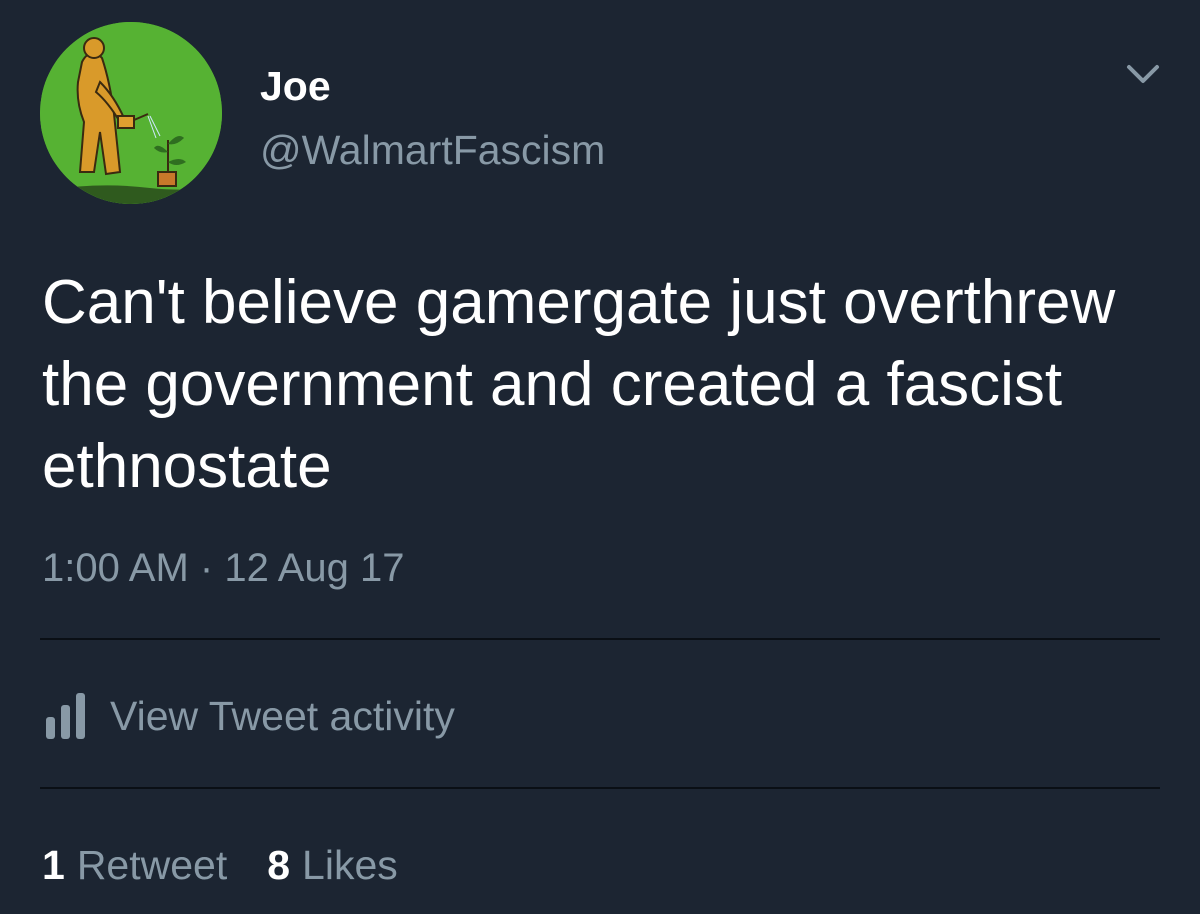  Describe the element at coordinates (65, 716) in the screenshot. I see `bar-chart-icon` at that location.